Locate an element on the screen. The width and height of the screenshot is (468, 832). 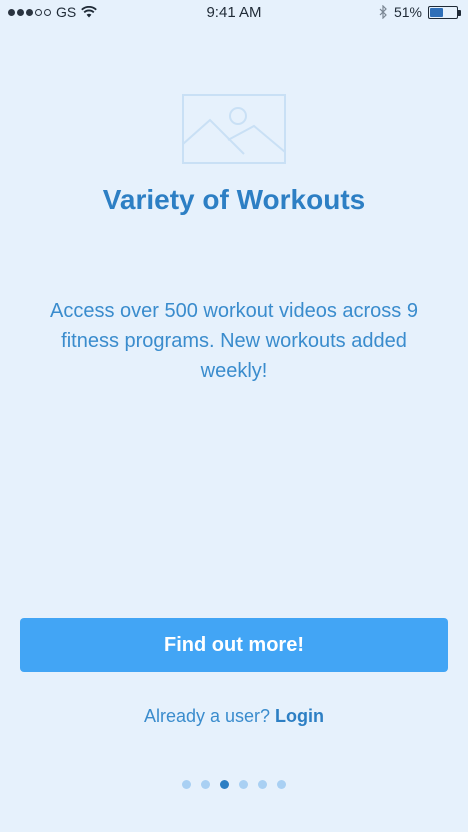
bluetooth-icon is located at coordinates (383, 12).